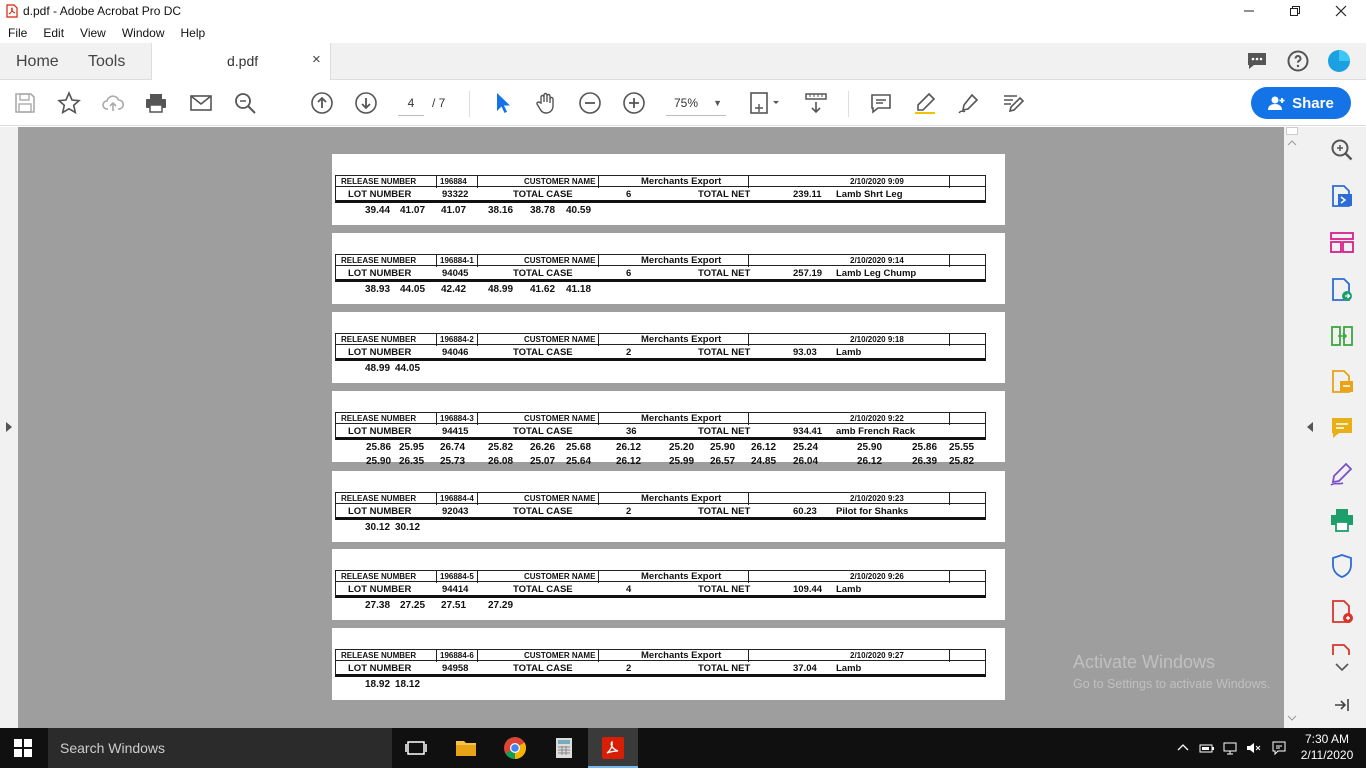 The image size is (1366, 768). I want to click on next-page-icon, so click(366, 103).